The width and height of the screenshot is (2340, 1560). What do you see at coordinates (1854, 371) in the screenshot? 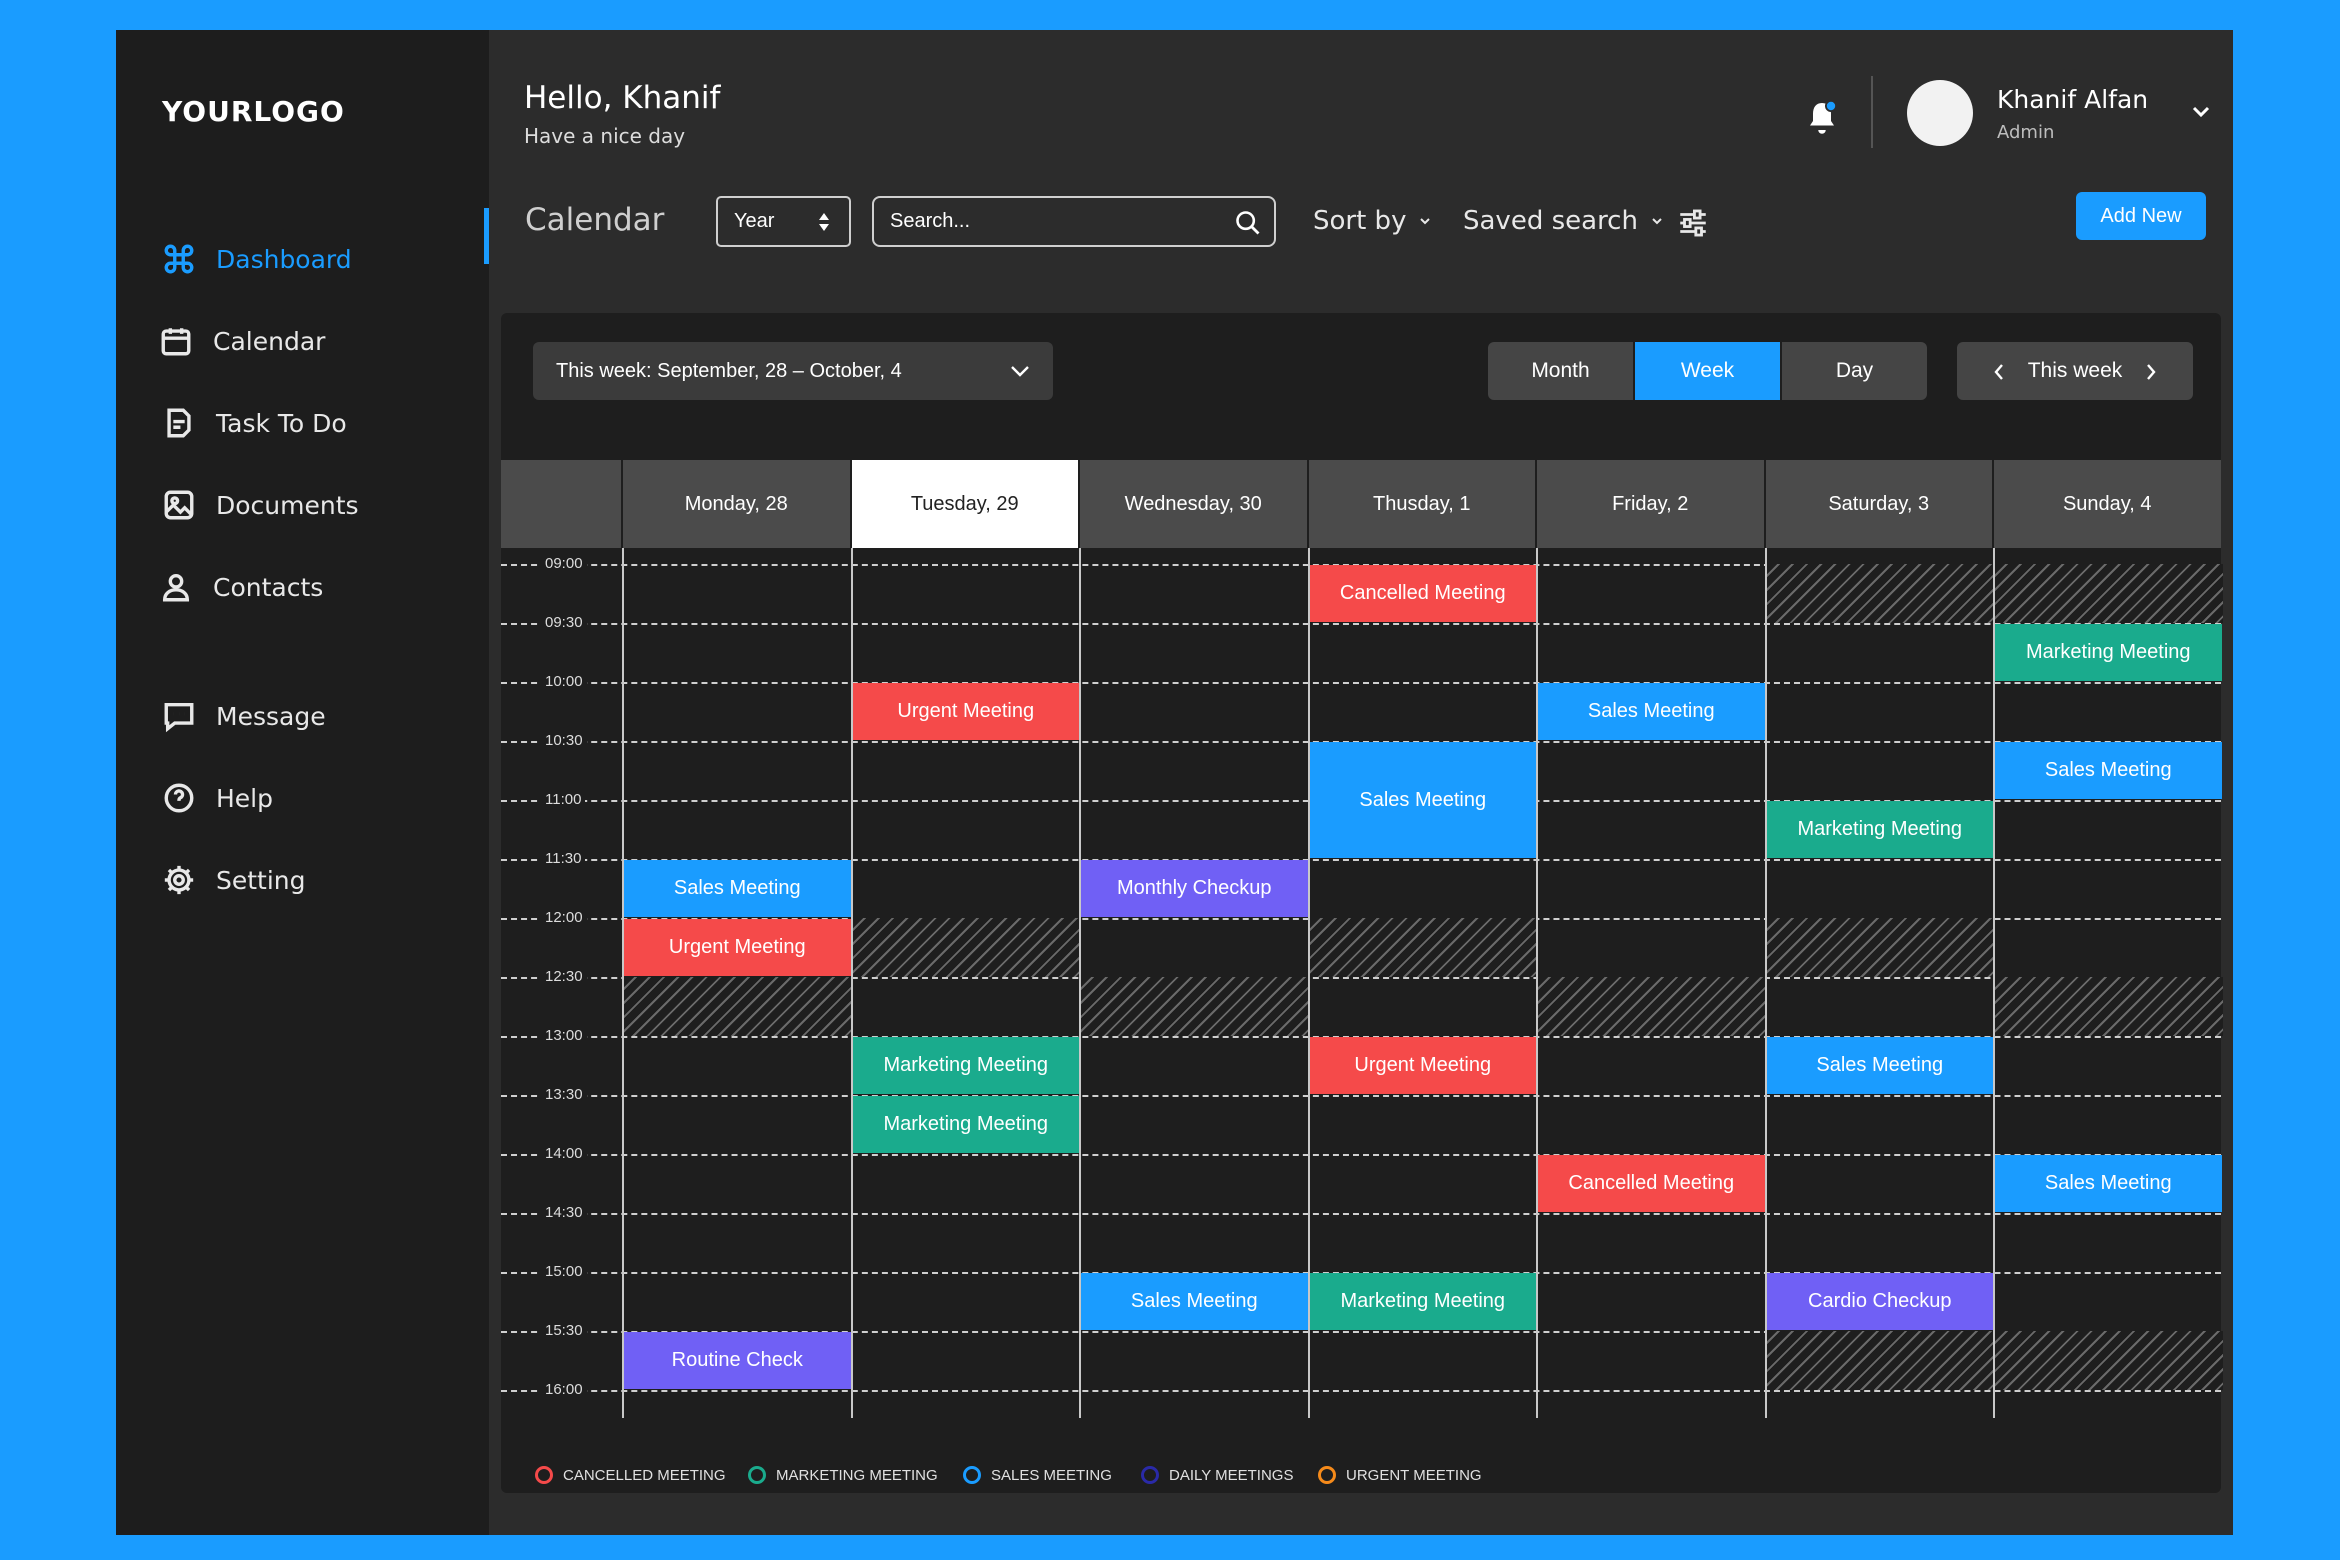
I see `view-day-button: Day` at bounding box center [1854, 371].